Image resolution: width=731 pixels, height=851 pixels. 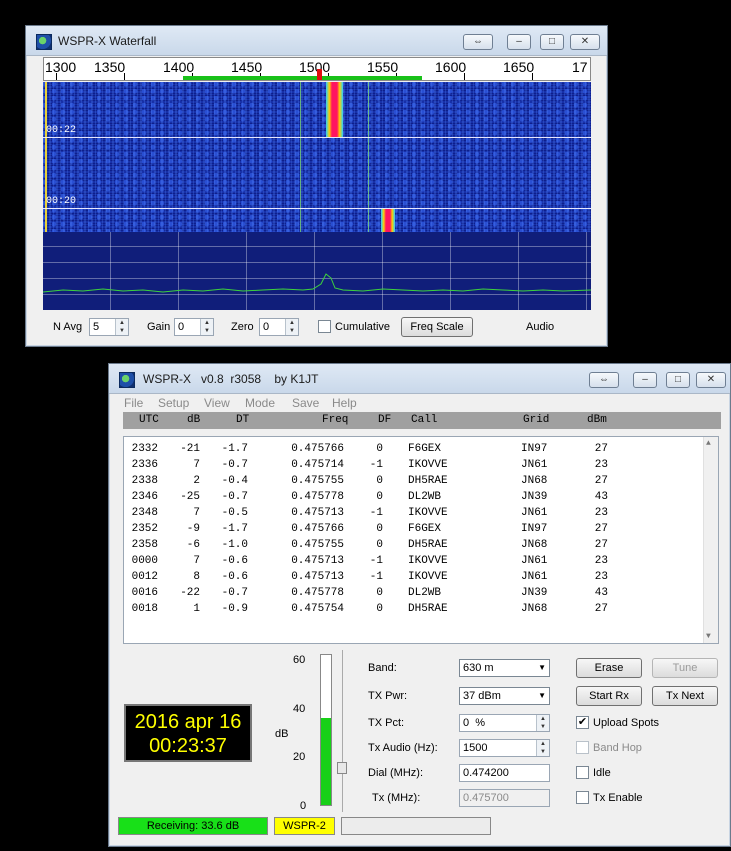 I want to click on column-header-dt: DT, so click(x=243, y=420).